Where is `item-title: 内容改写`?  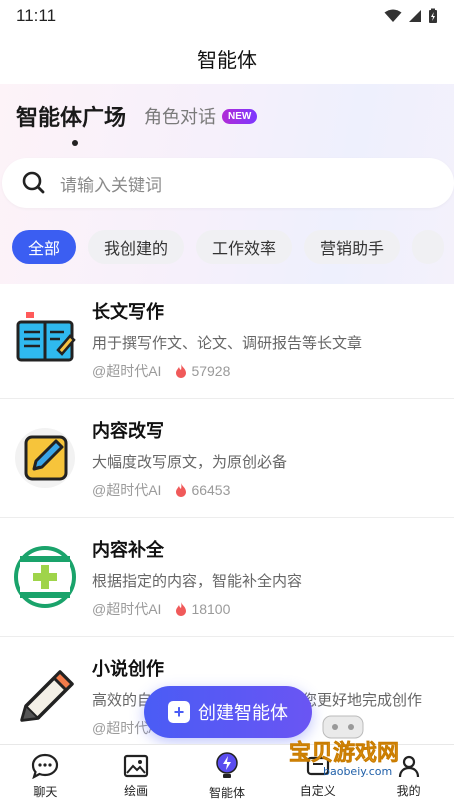
item-title: 内容改写 is located at coordinates (128, 430).